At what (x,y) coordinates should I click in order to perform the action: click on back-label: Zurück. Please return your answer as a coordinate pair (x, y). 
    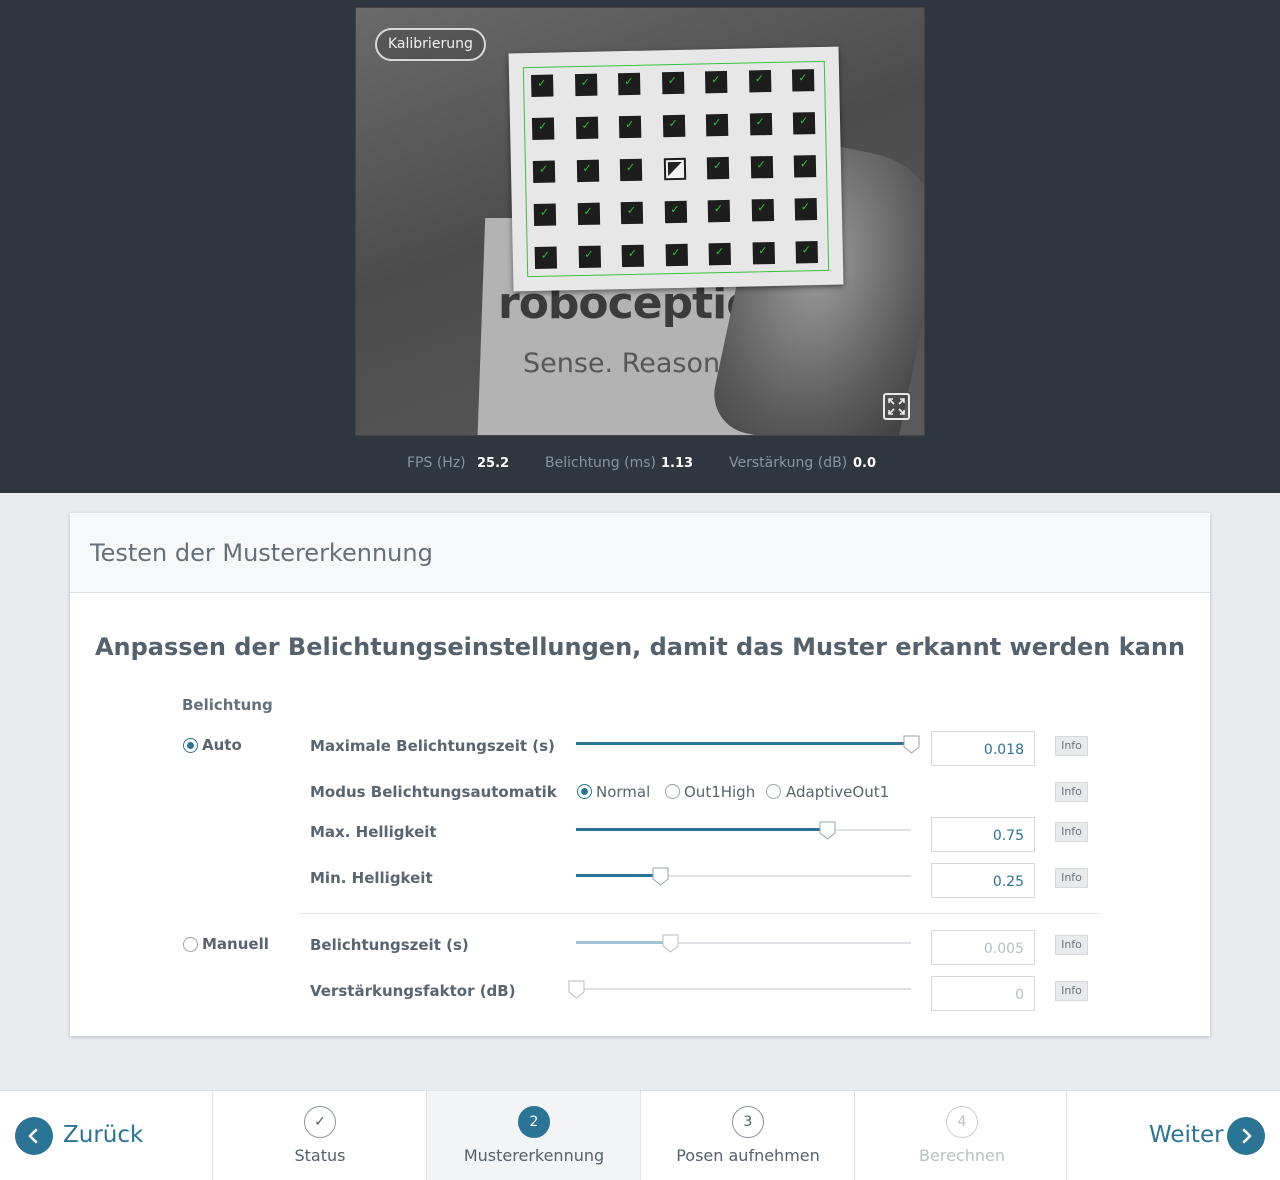
    Looking at the image, I should click on (103, 1135).